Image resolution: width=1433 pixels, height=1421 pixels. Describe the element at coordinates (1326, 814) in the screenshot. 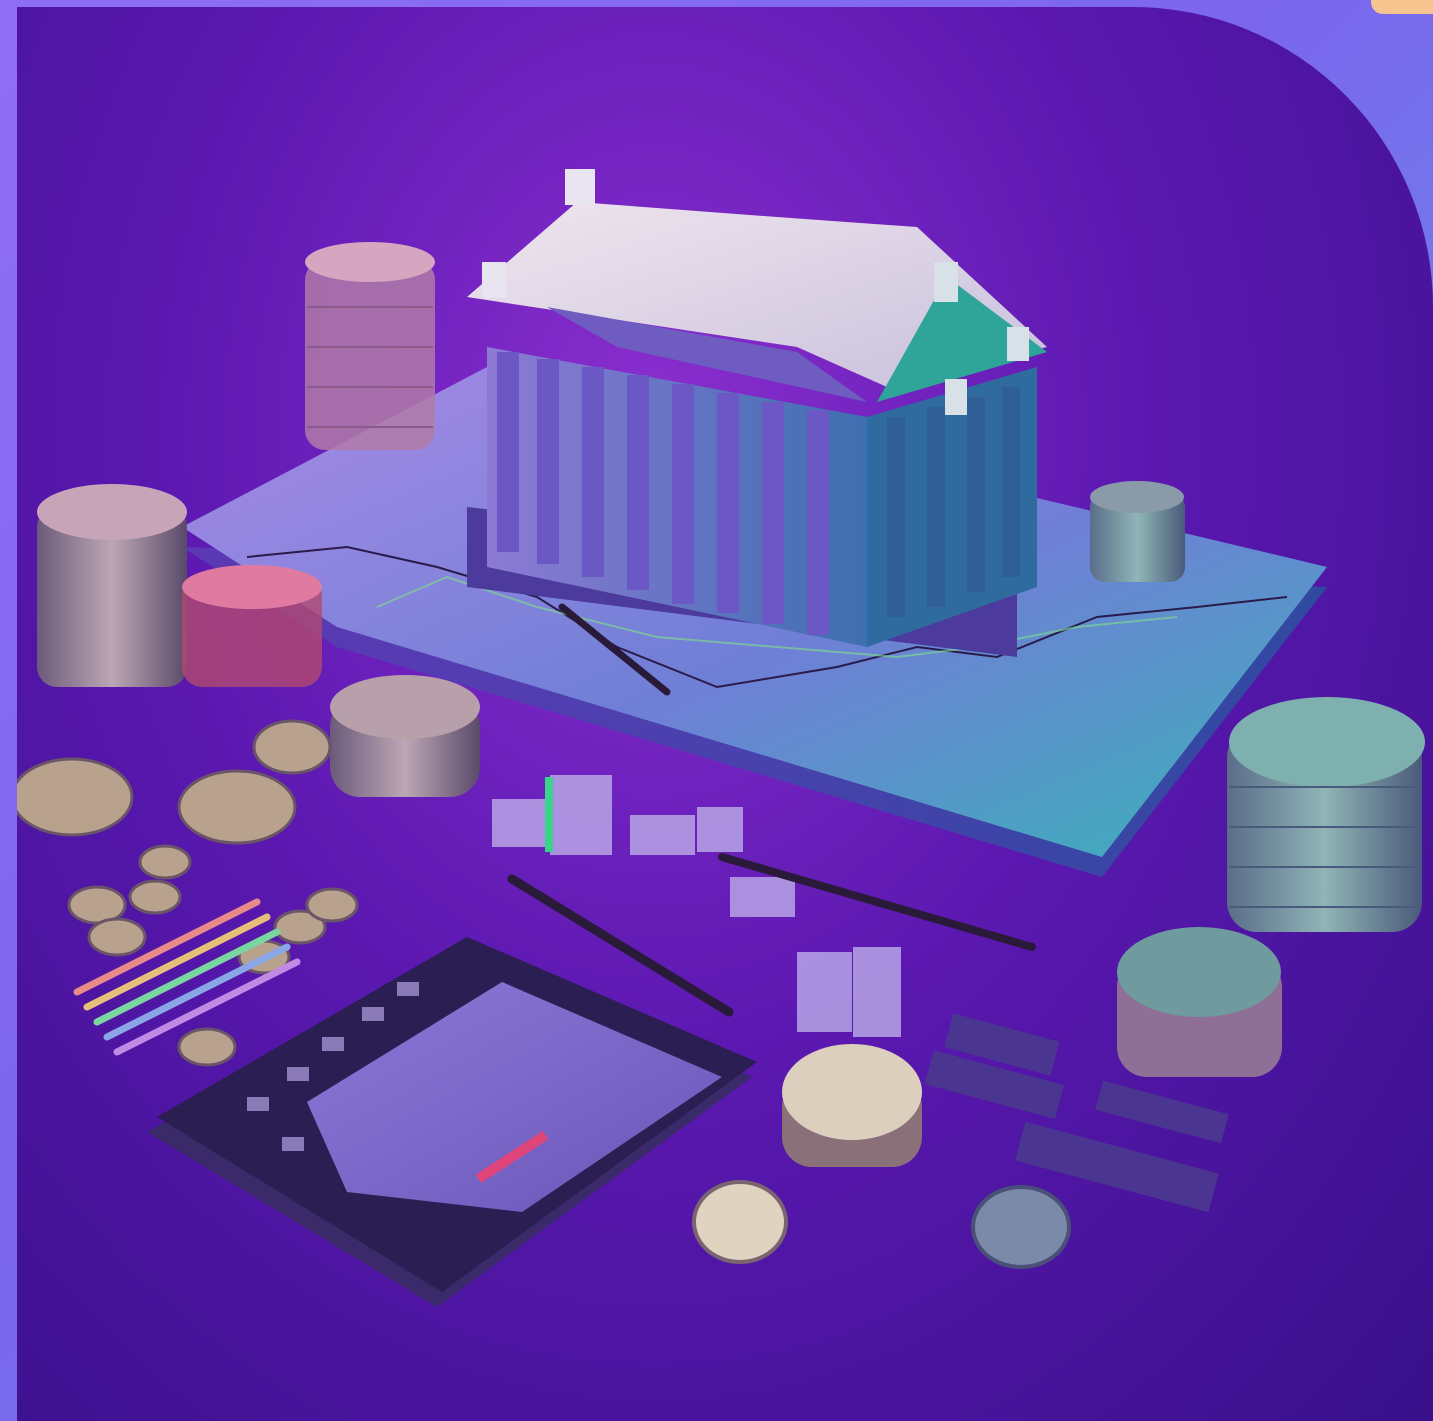

I see `coin-stack-right-big` at that location.